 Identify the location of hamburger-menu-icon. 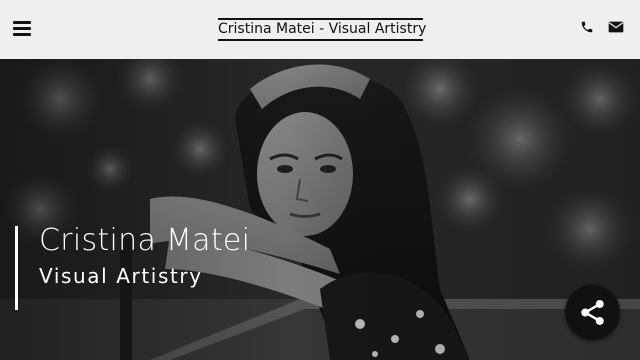
(22, 28).